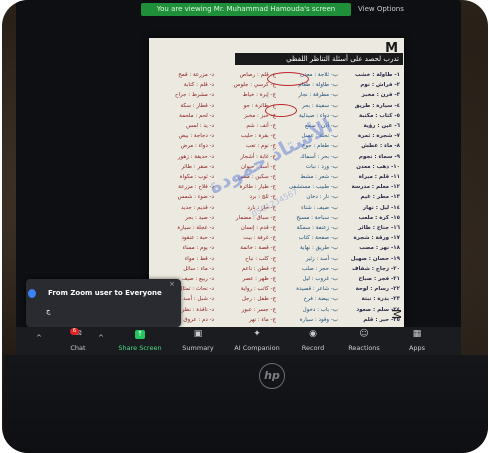 The image size is (489, 453). What do you see at coordinates (140, 348) in the screenshot?
I see `share-screen-label: Share Screen` at bounding box center [140, 348].